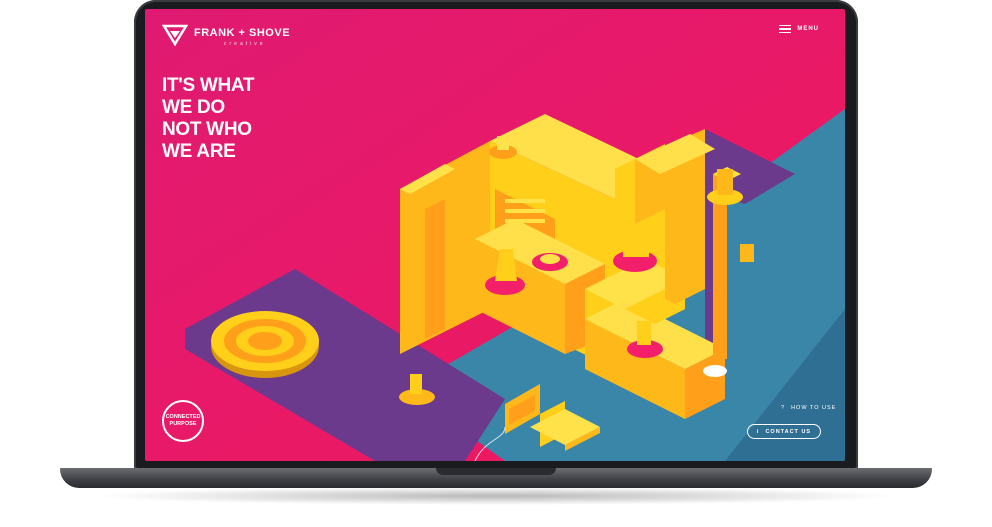 The width and height of the screenshot is (992, 527). I want to click on badge-line: PURPOSE, so click(183, 424).